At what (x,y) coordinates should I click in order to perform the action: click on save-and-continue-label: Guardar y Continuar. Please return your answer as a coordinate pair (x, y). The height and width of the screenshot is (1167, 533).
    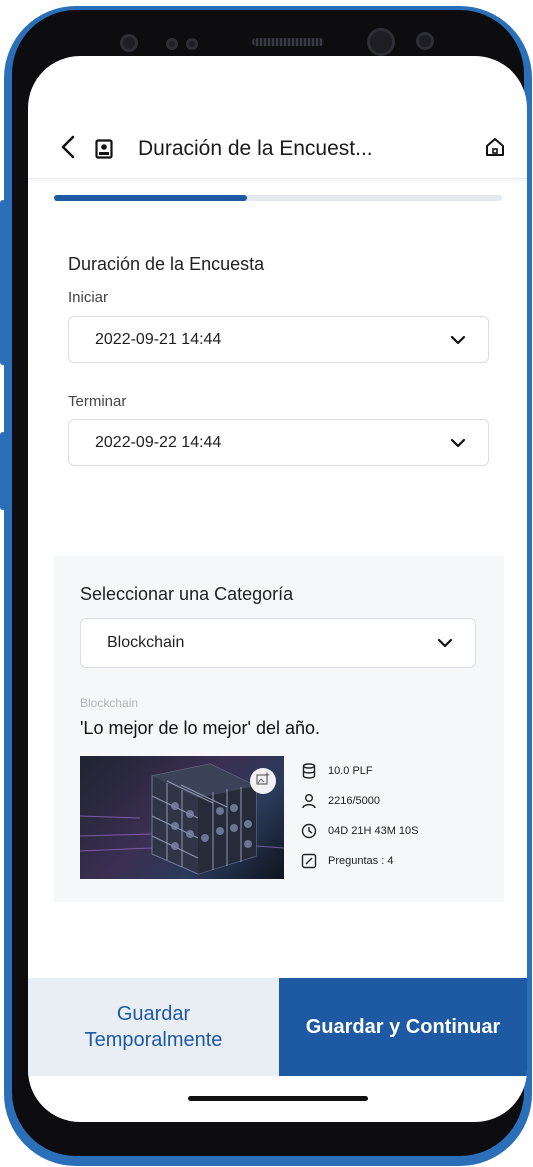
    Looking at the image, I should click on (403, 1026).